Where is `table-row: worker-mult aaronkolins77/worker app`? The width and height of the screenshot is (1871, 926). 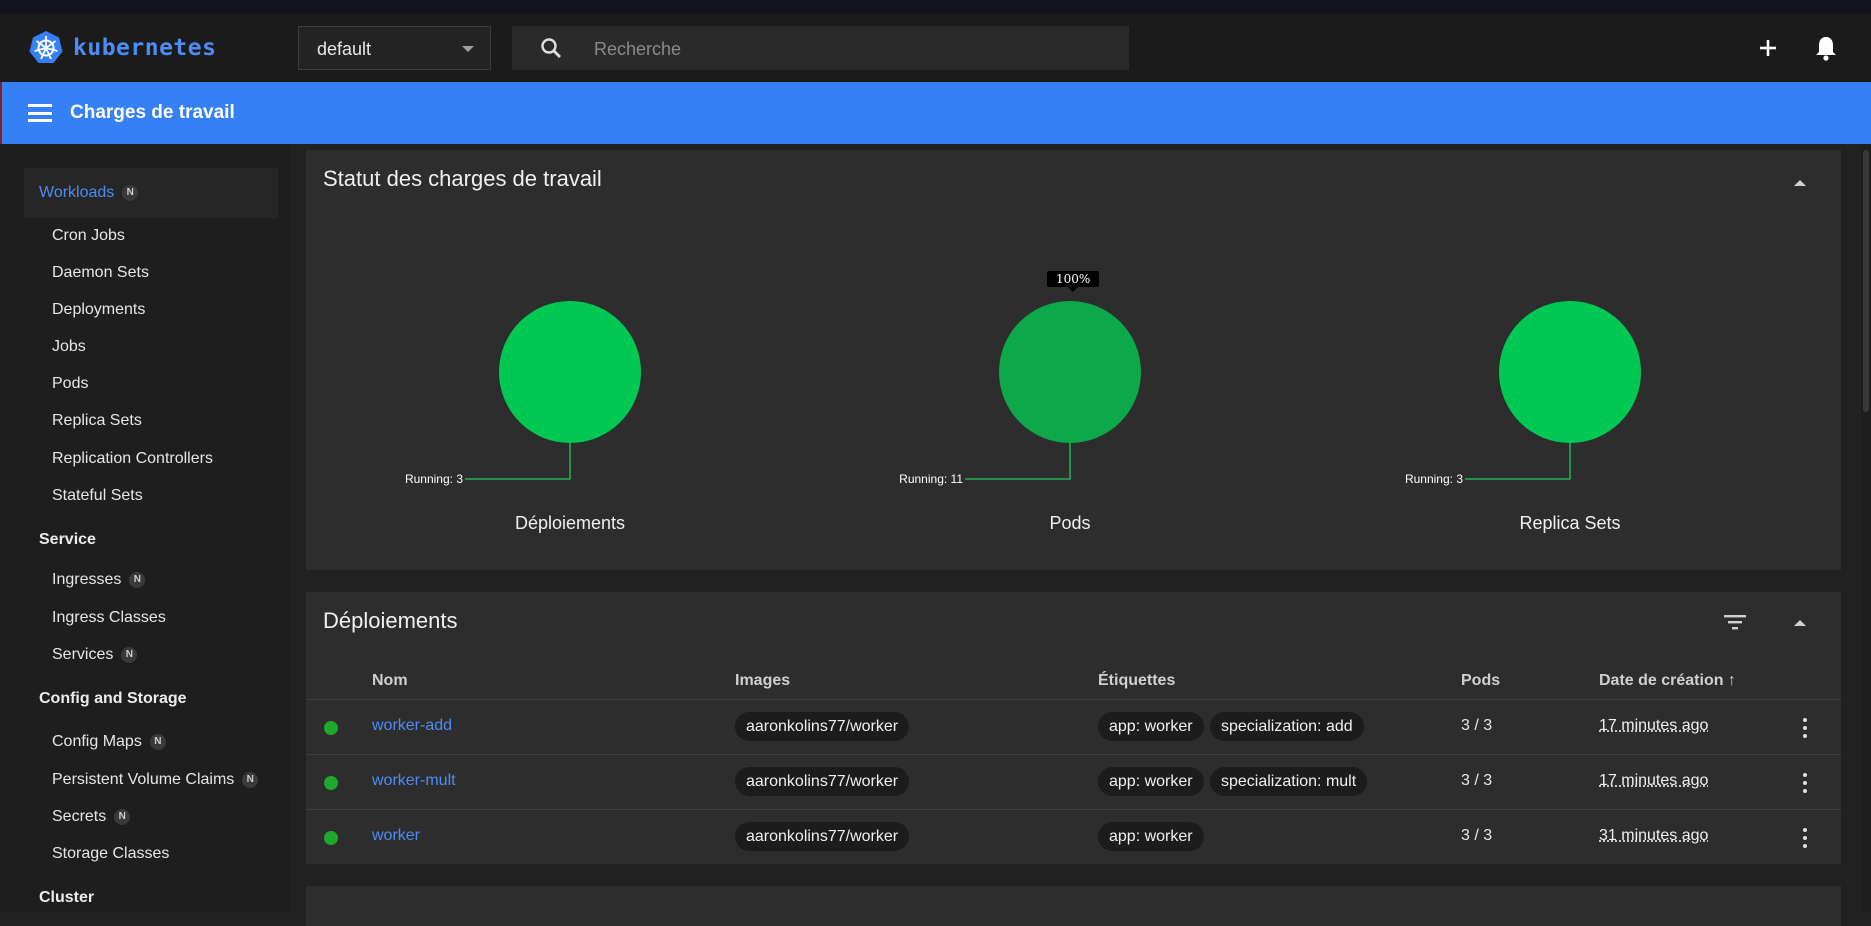 table-row: worker-mult aaronkolins77/worker app is located at coordinates (1073, 782).